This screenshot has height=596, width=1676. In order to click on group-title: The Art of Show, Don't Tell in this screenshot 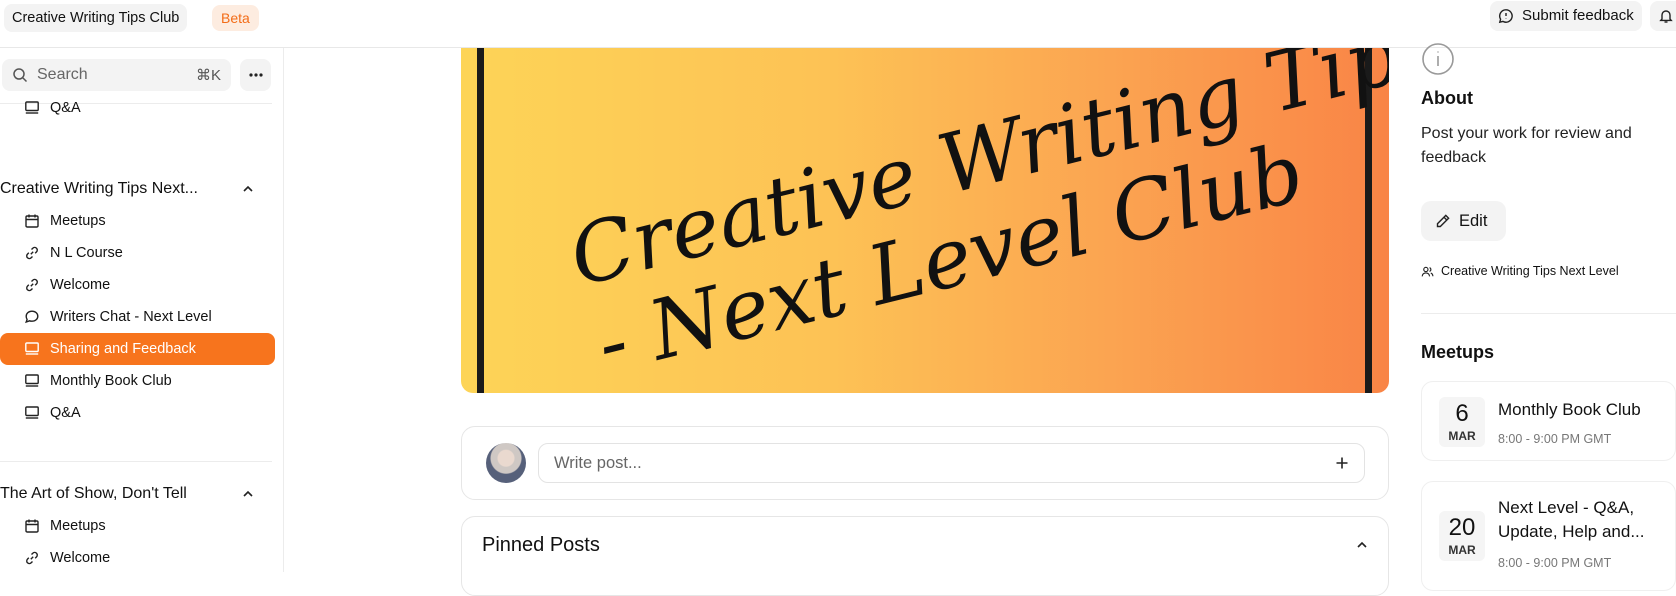, I will do `click(93, 493)`.